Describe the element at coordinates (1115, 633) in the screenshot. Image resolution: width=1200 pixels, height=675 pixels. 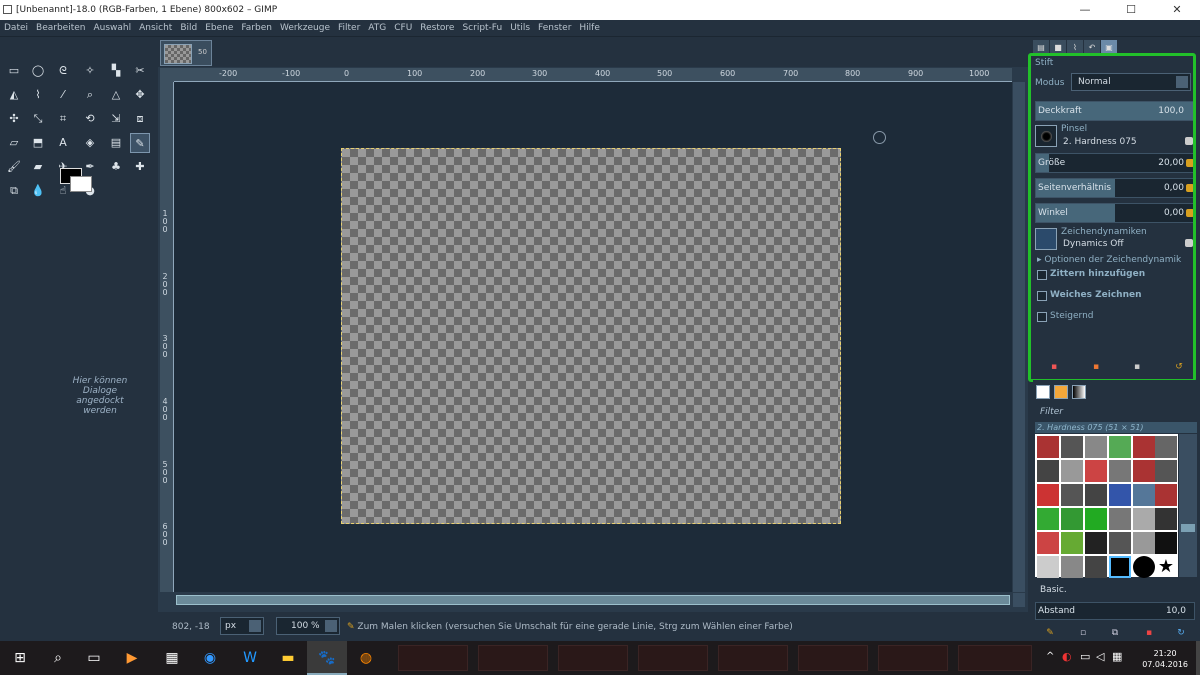
I see `duplicate-brush-icon: ⧉` at that location.